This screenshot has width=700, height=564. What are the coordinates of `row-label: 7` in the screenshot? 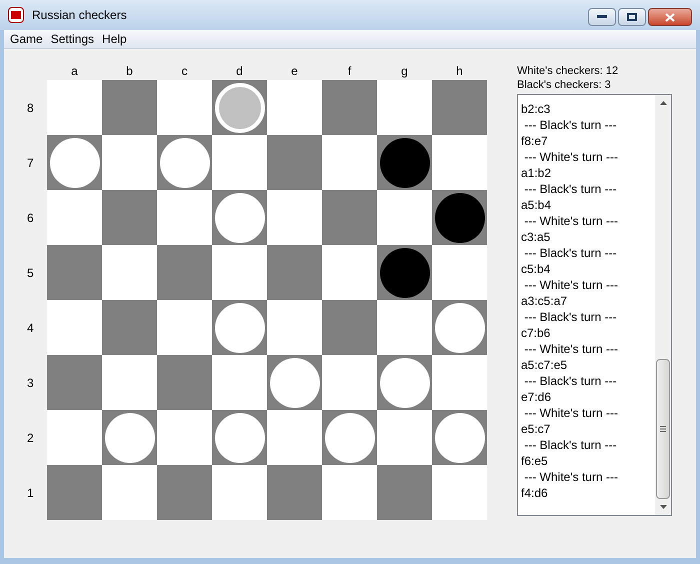 It's located at (30, 163).